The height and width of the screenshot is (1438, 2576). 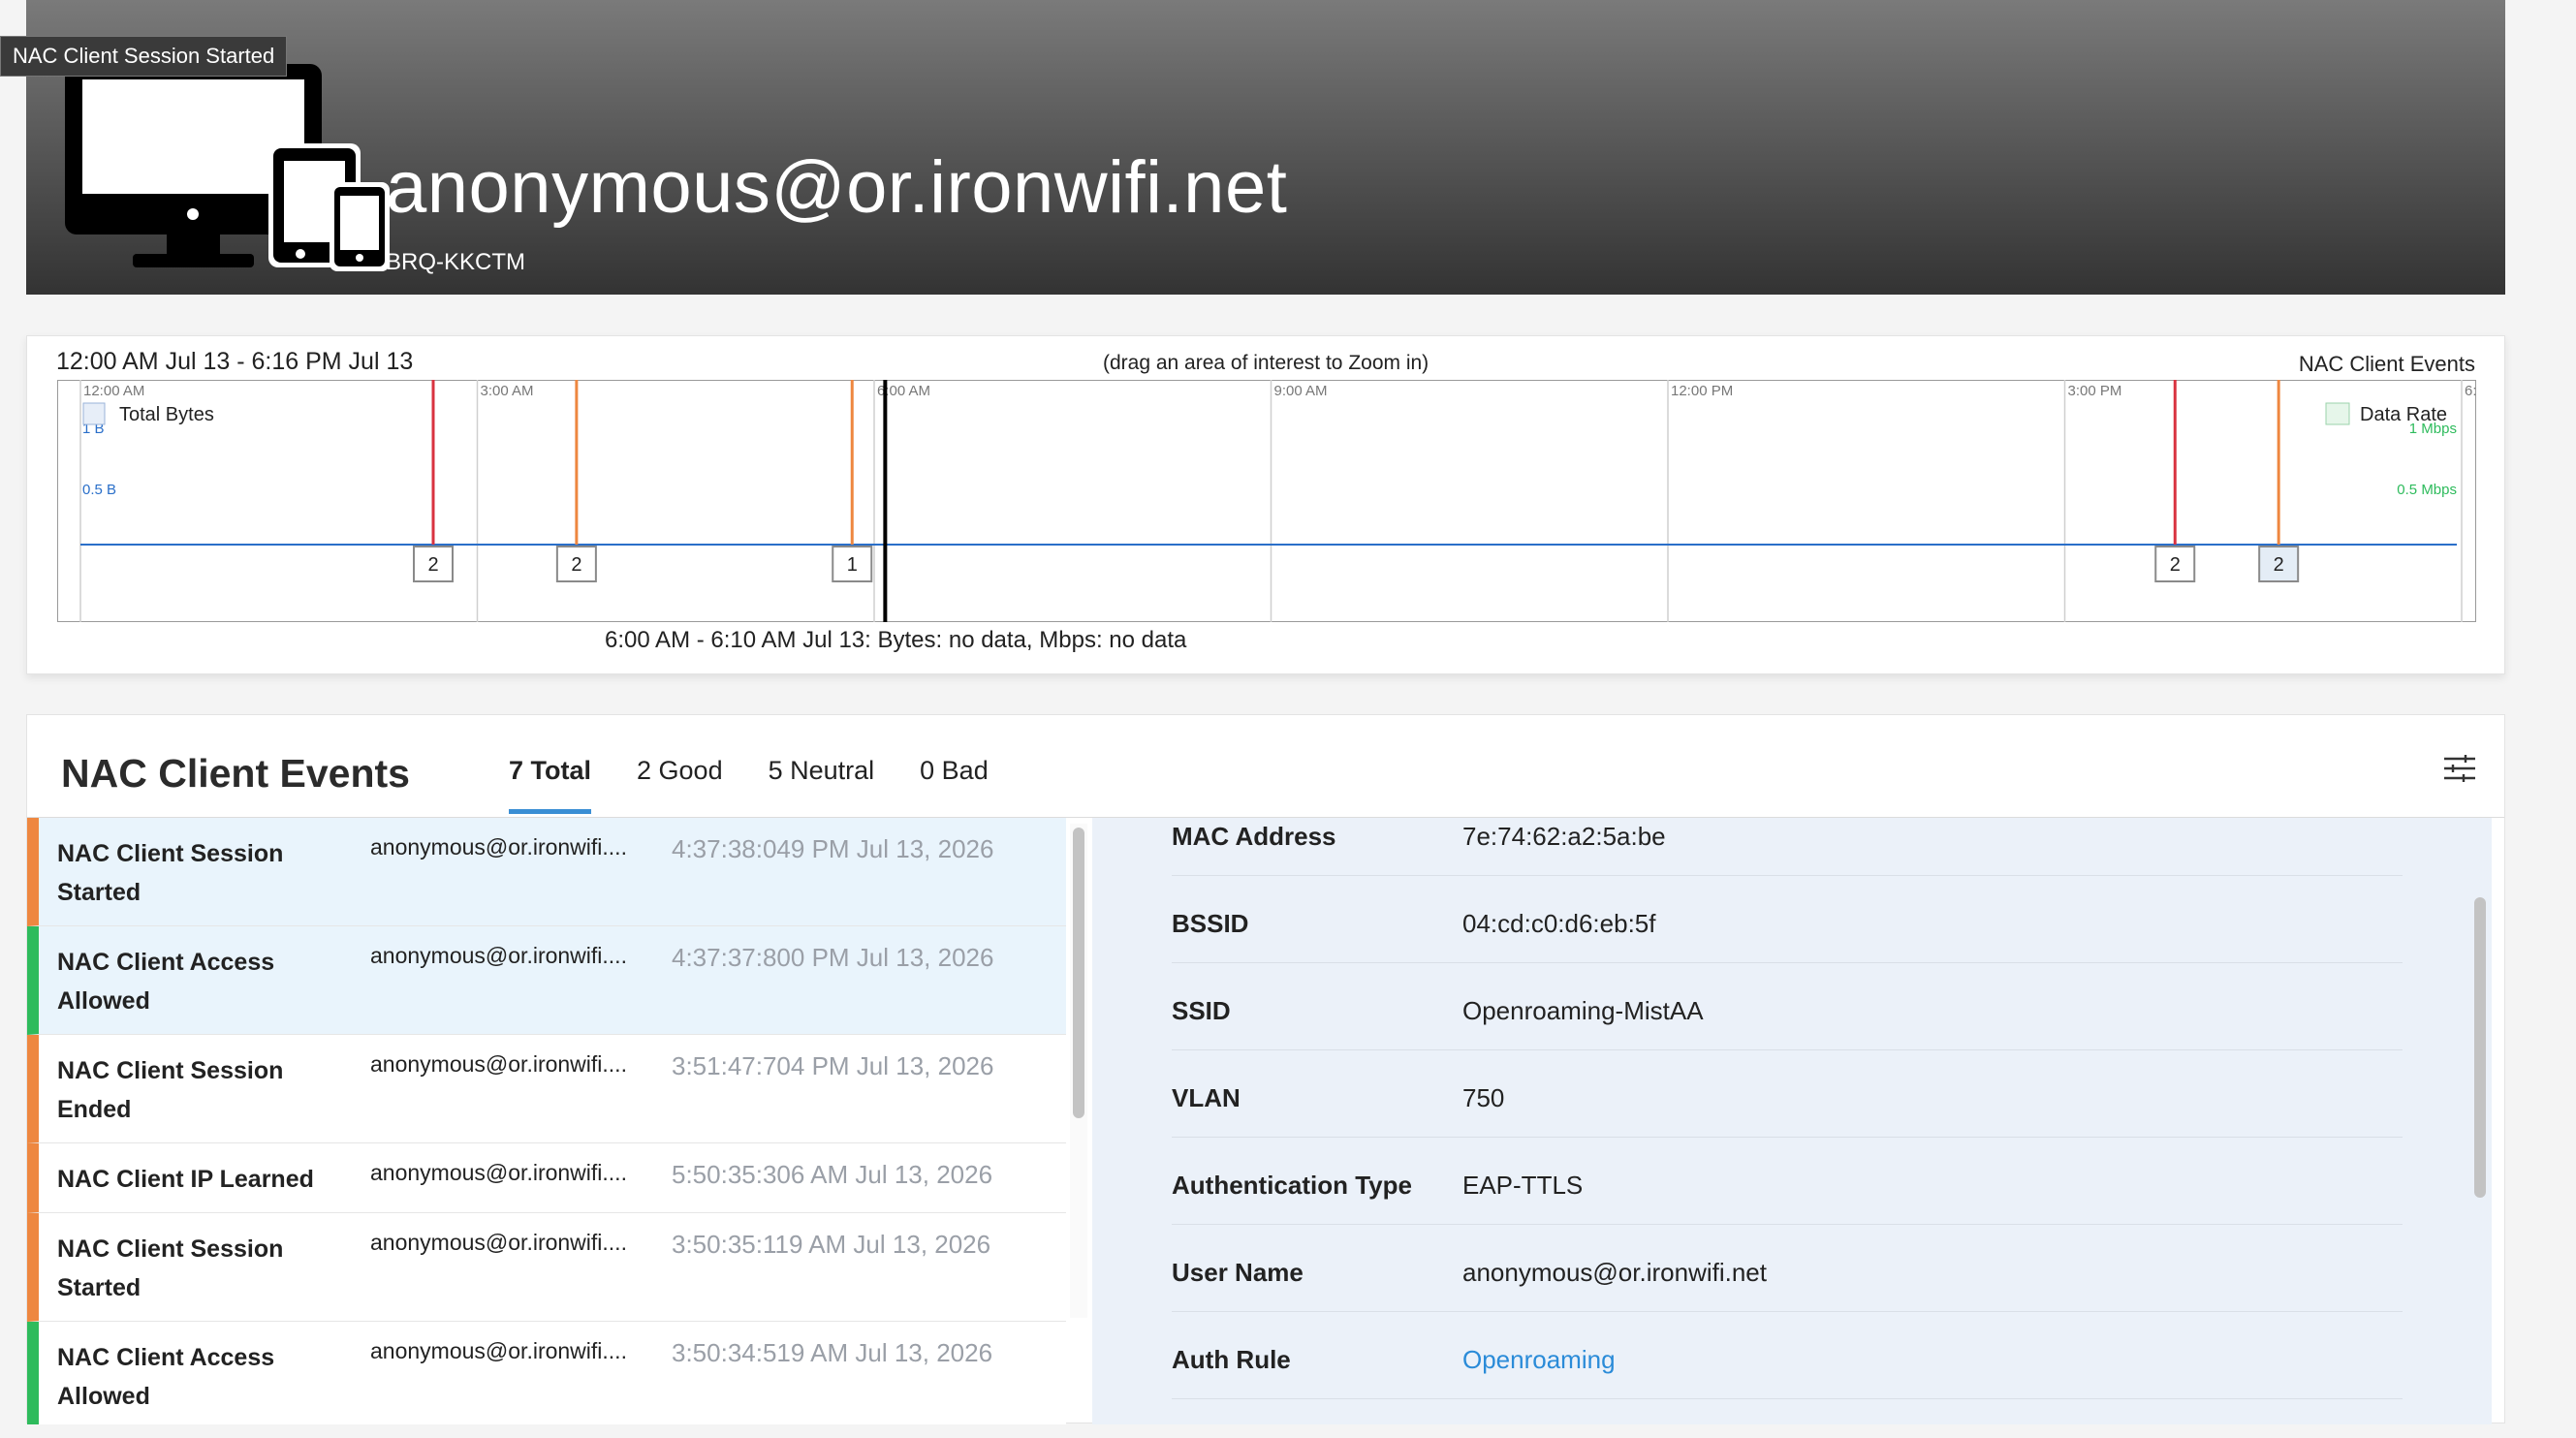 What do you see at coordinates (2403, 414) in the screenshot?
I see `legend-label: Data Rate` at bounding box center [2403, 414].